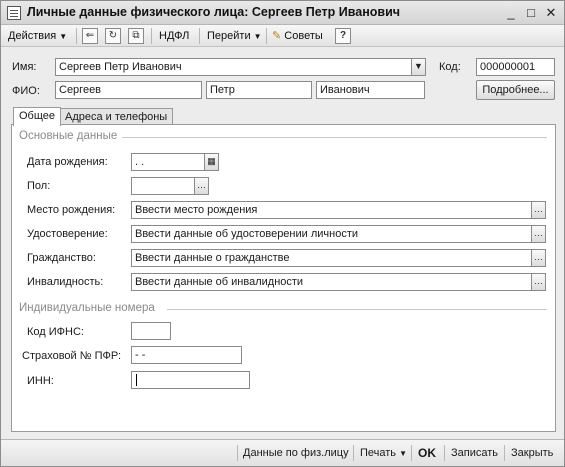  I want to click on citizenship-input: Ввести данные о гражданстве, so click(331, 258).